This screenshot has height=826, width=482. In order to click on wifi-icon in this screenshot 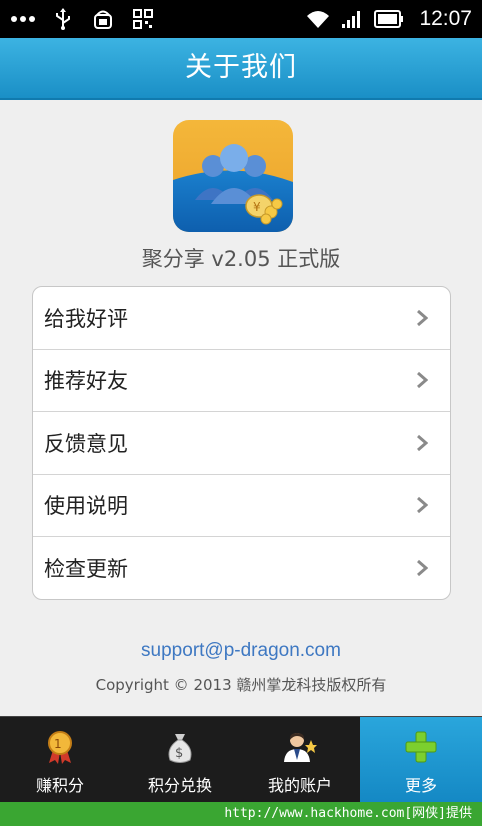, I will do `click(318, 19)`.